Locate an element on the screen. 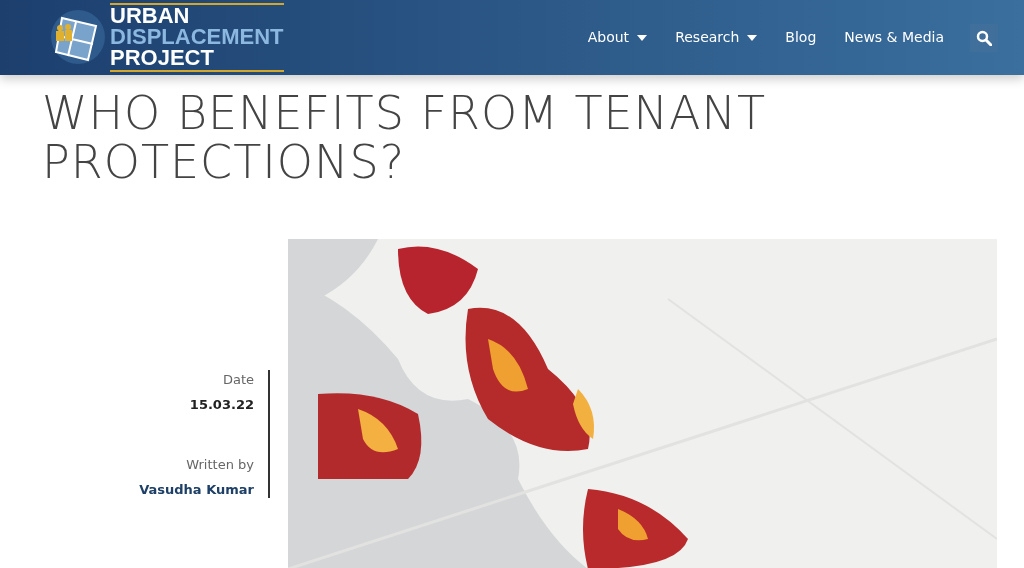 Image resolution: width=1024 pixels, height=568 pixels. meta-label: Date is located at coordinates (237, 379).